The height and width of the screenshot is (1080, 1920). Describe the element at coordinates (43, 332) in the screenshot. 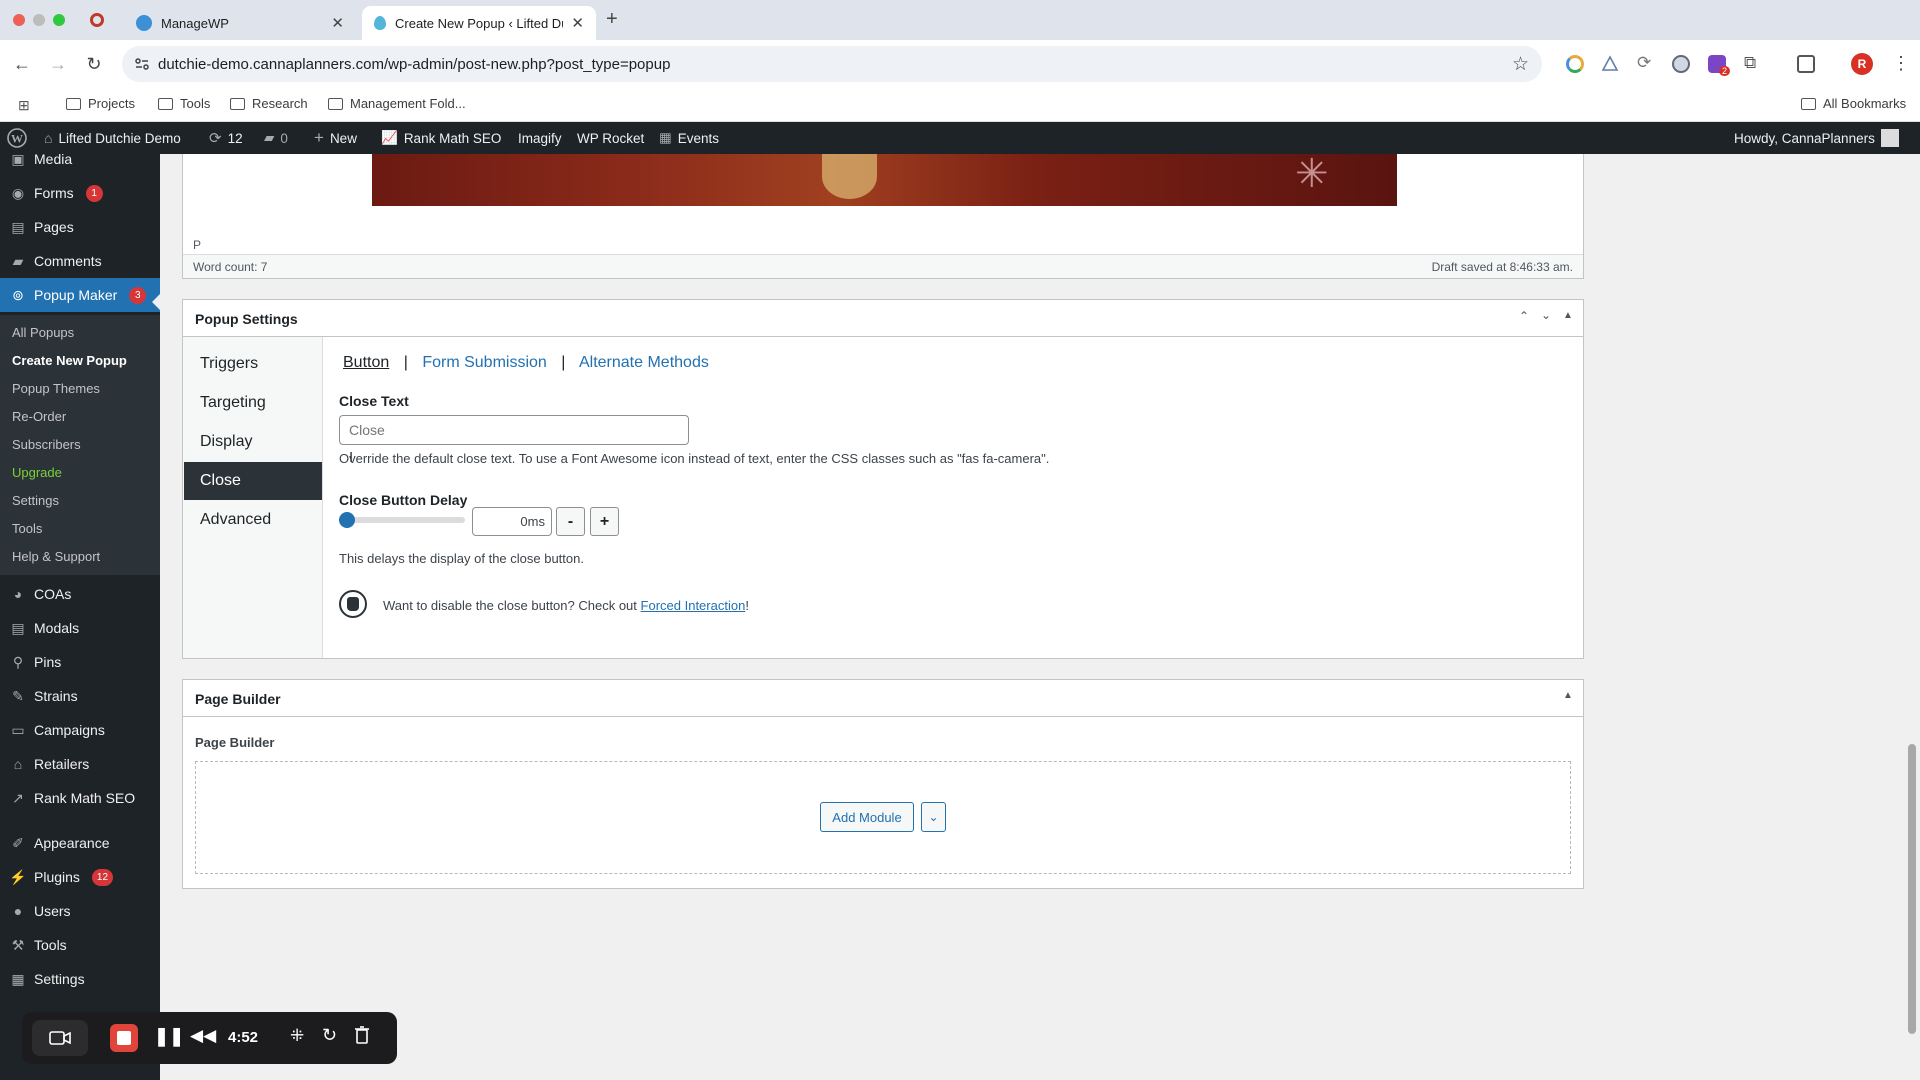

I see `submenu-all-popups: All Popups` at that location.